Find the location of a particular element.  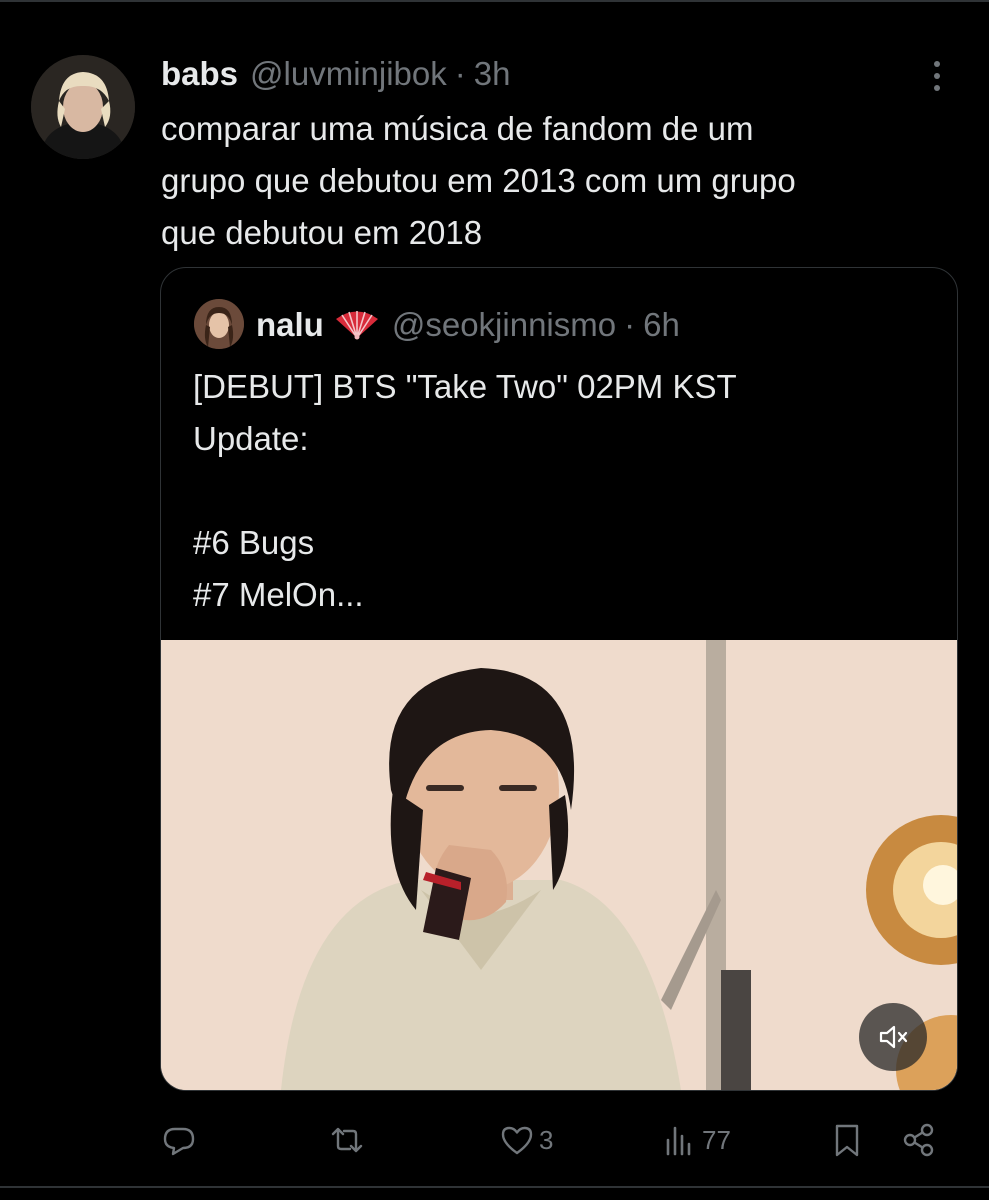

views-count: 77 is located at coordinates (716, 1139).